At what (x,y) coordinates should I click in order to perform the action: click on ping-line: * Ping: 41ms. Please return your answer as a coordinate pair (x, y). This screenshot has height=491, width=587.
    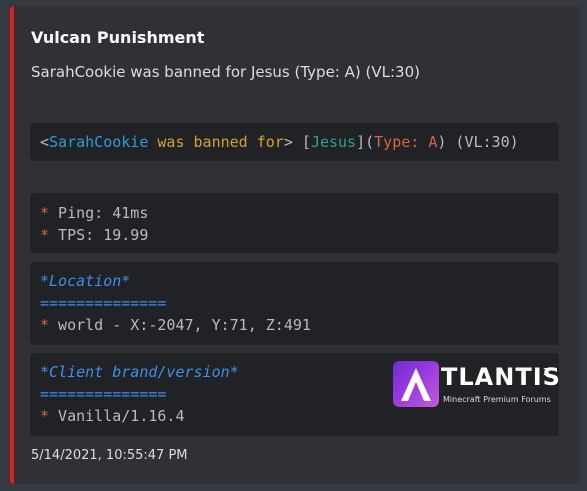
    Looking at the image, I should click on (299, 213).